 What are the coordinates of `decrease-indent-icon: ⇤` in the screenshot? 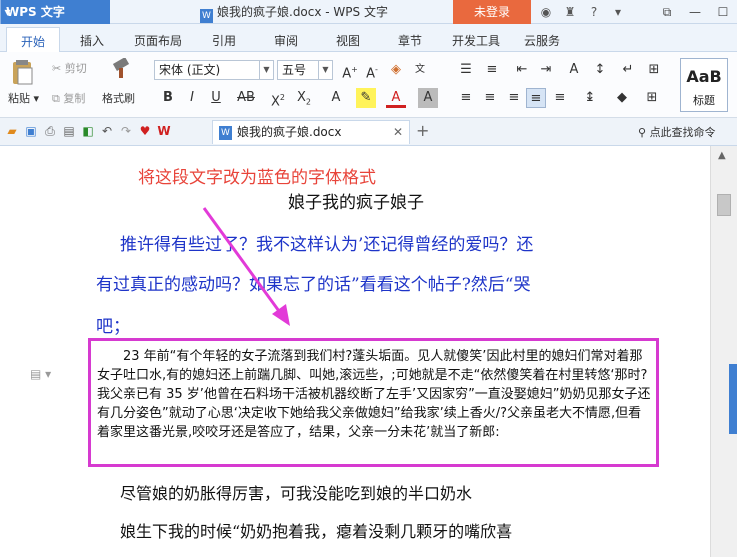 It's located at (522, 70).